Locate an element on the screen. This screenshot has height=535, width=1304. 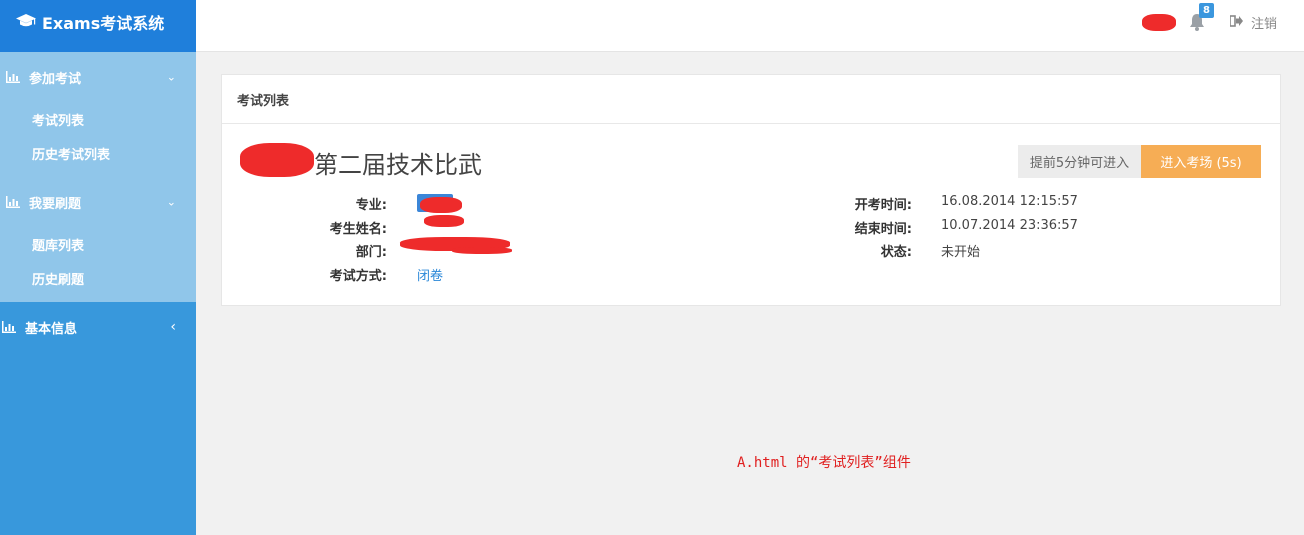
field-label-start-time: 开考时间: is located at coordinates (883, 205).